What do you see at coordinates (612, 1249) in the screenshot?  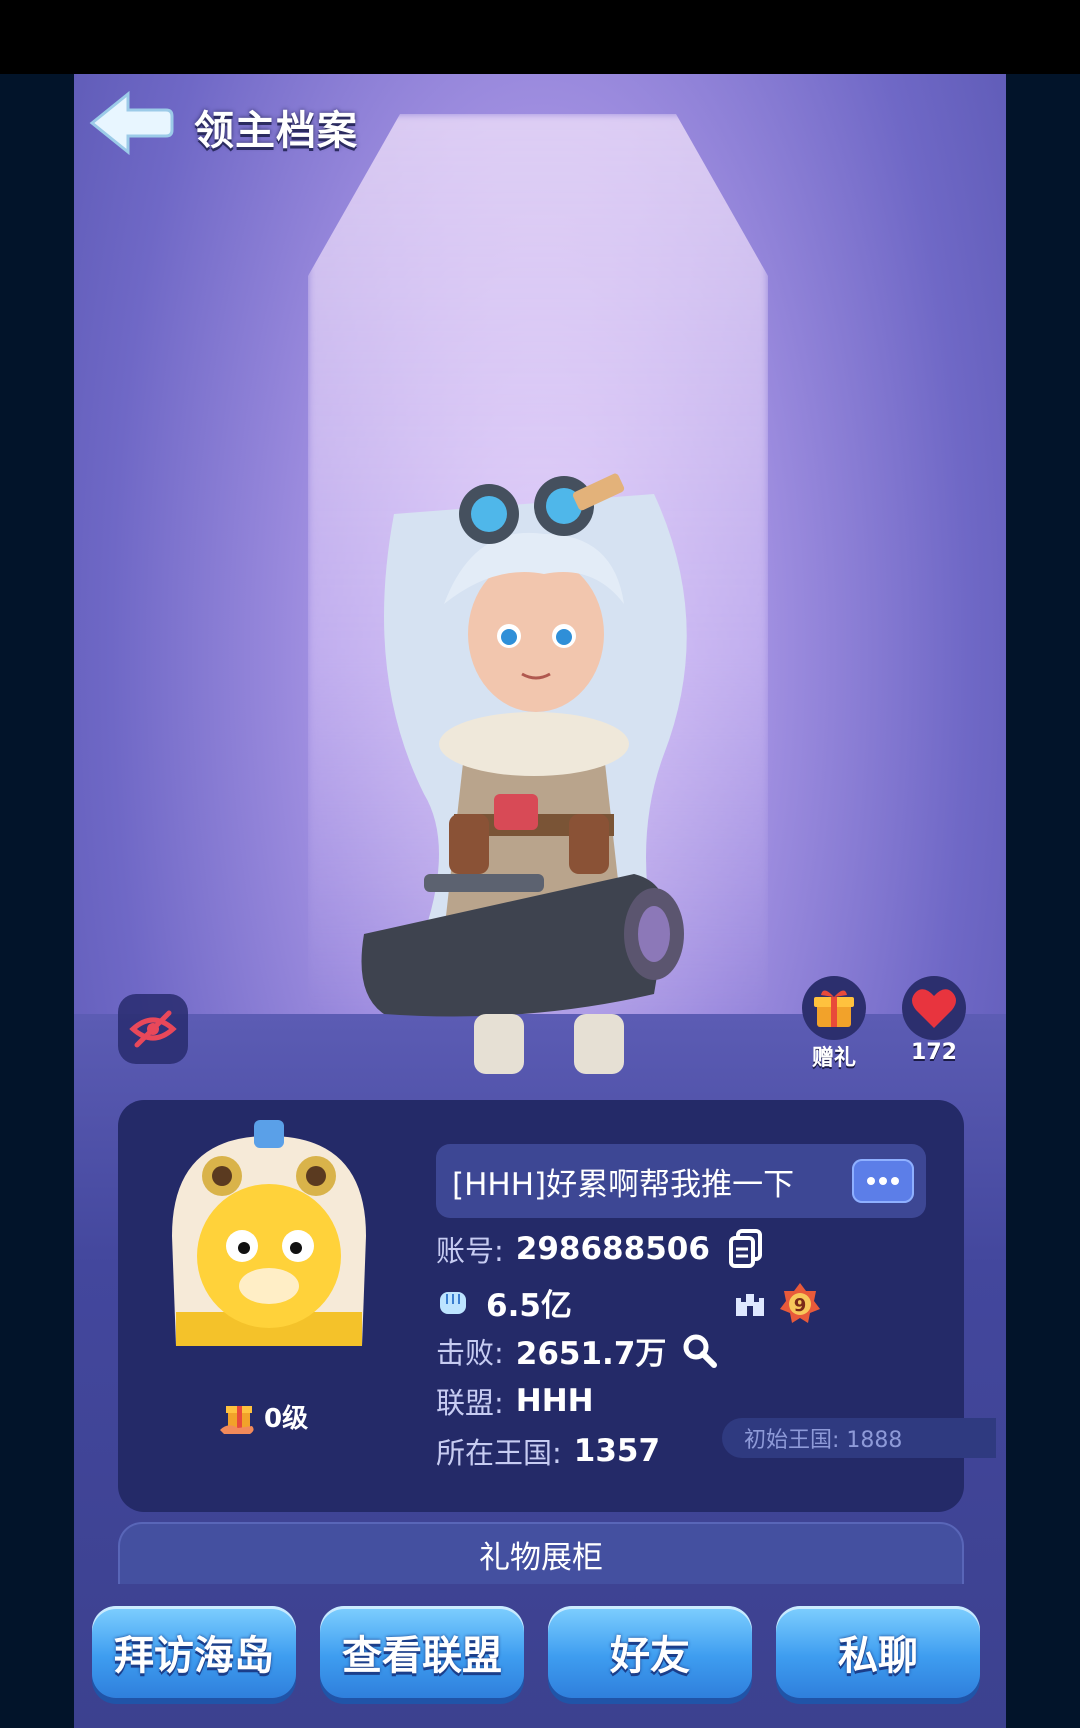 I see `account-id: 298688506` at bounding box center [612, 1249].